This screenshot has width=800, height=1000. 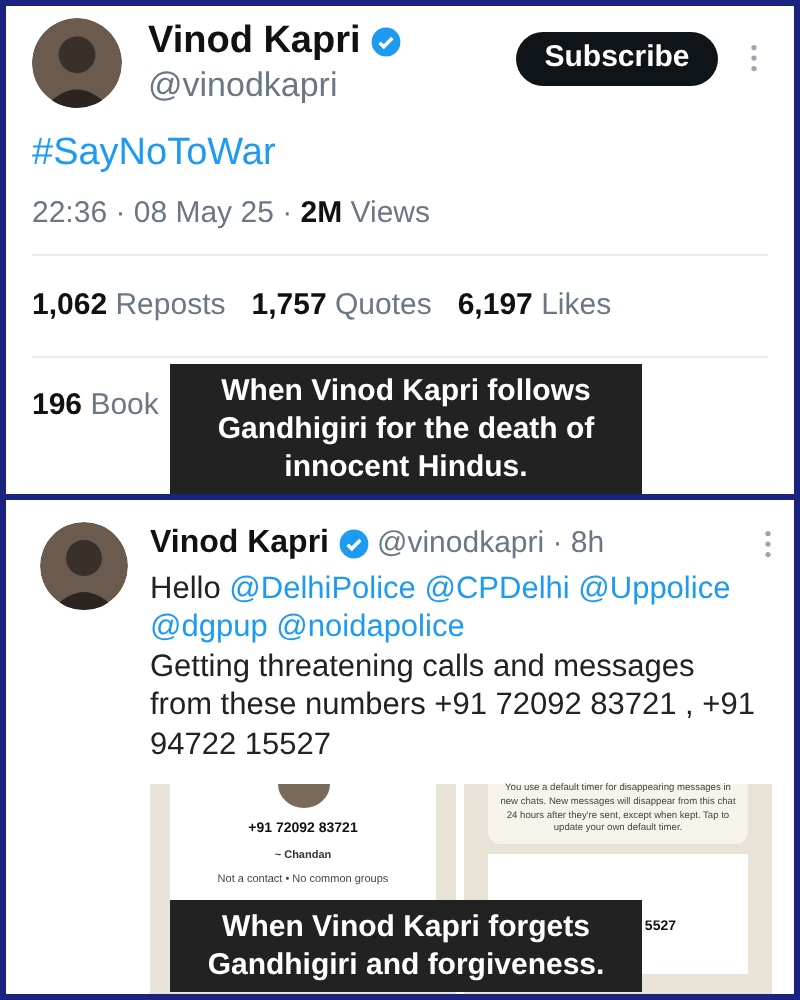 I want to click on mention-link: @CPDelhi, so click(x=497, y=588).